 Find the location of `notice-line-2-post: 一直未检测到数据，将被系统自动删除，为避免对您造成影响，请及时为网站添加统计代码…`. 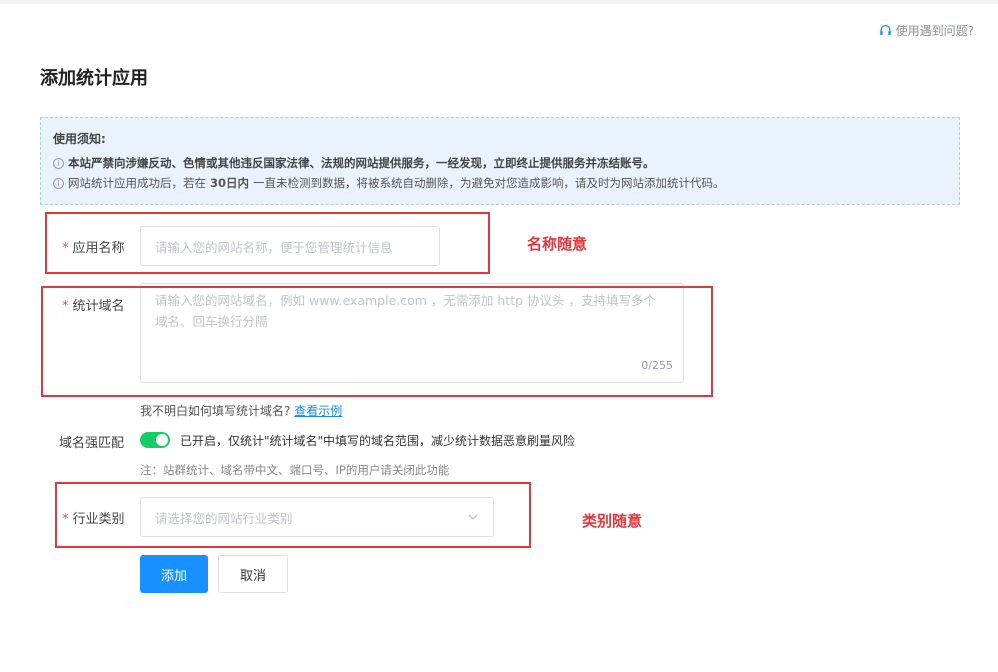

notice-line-2-post: 一直未检测到数据，将被系统自动删除，为避免对您造成影响，请及时为网站添加统计代码… is located at coordinates (489, 183).